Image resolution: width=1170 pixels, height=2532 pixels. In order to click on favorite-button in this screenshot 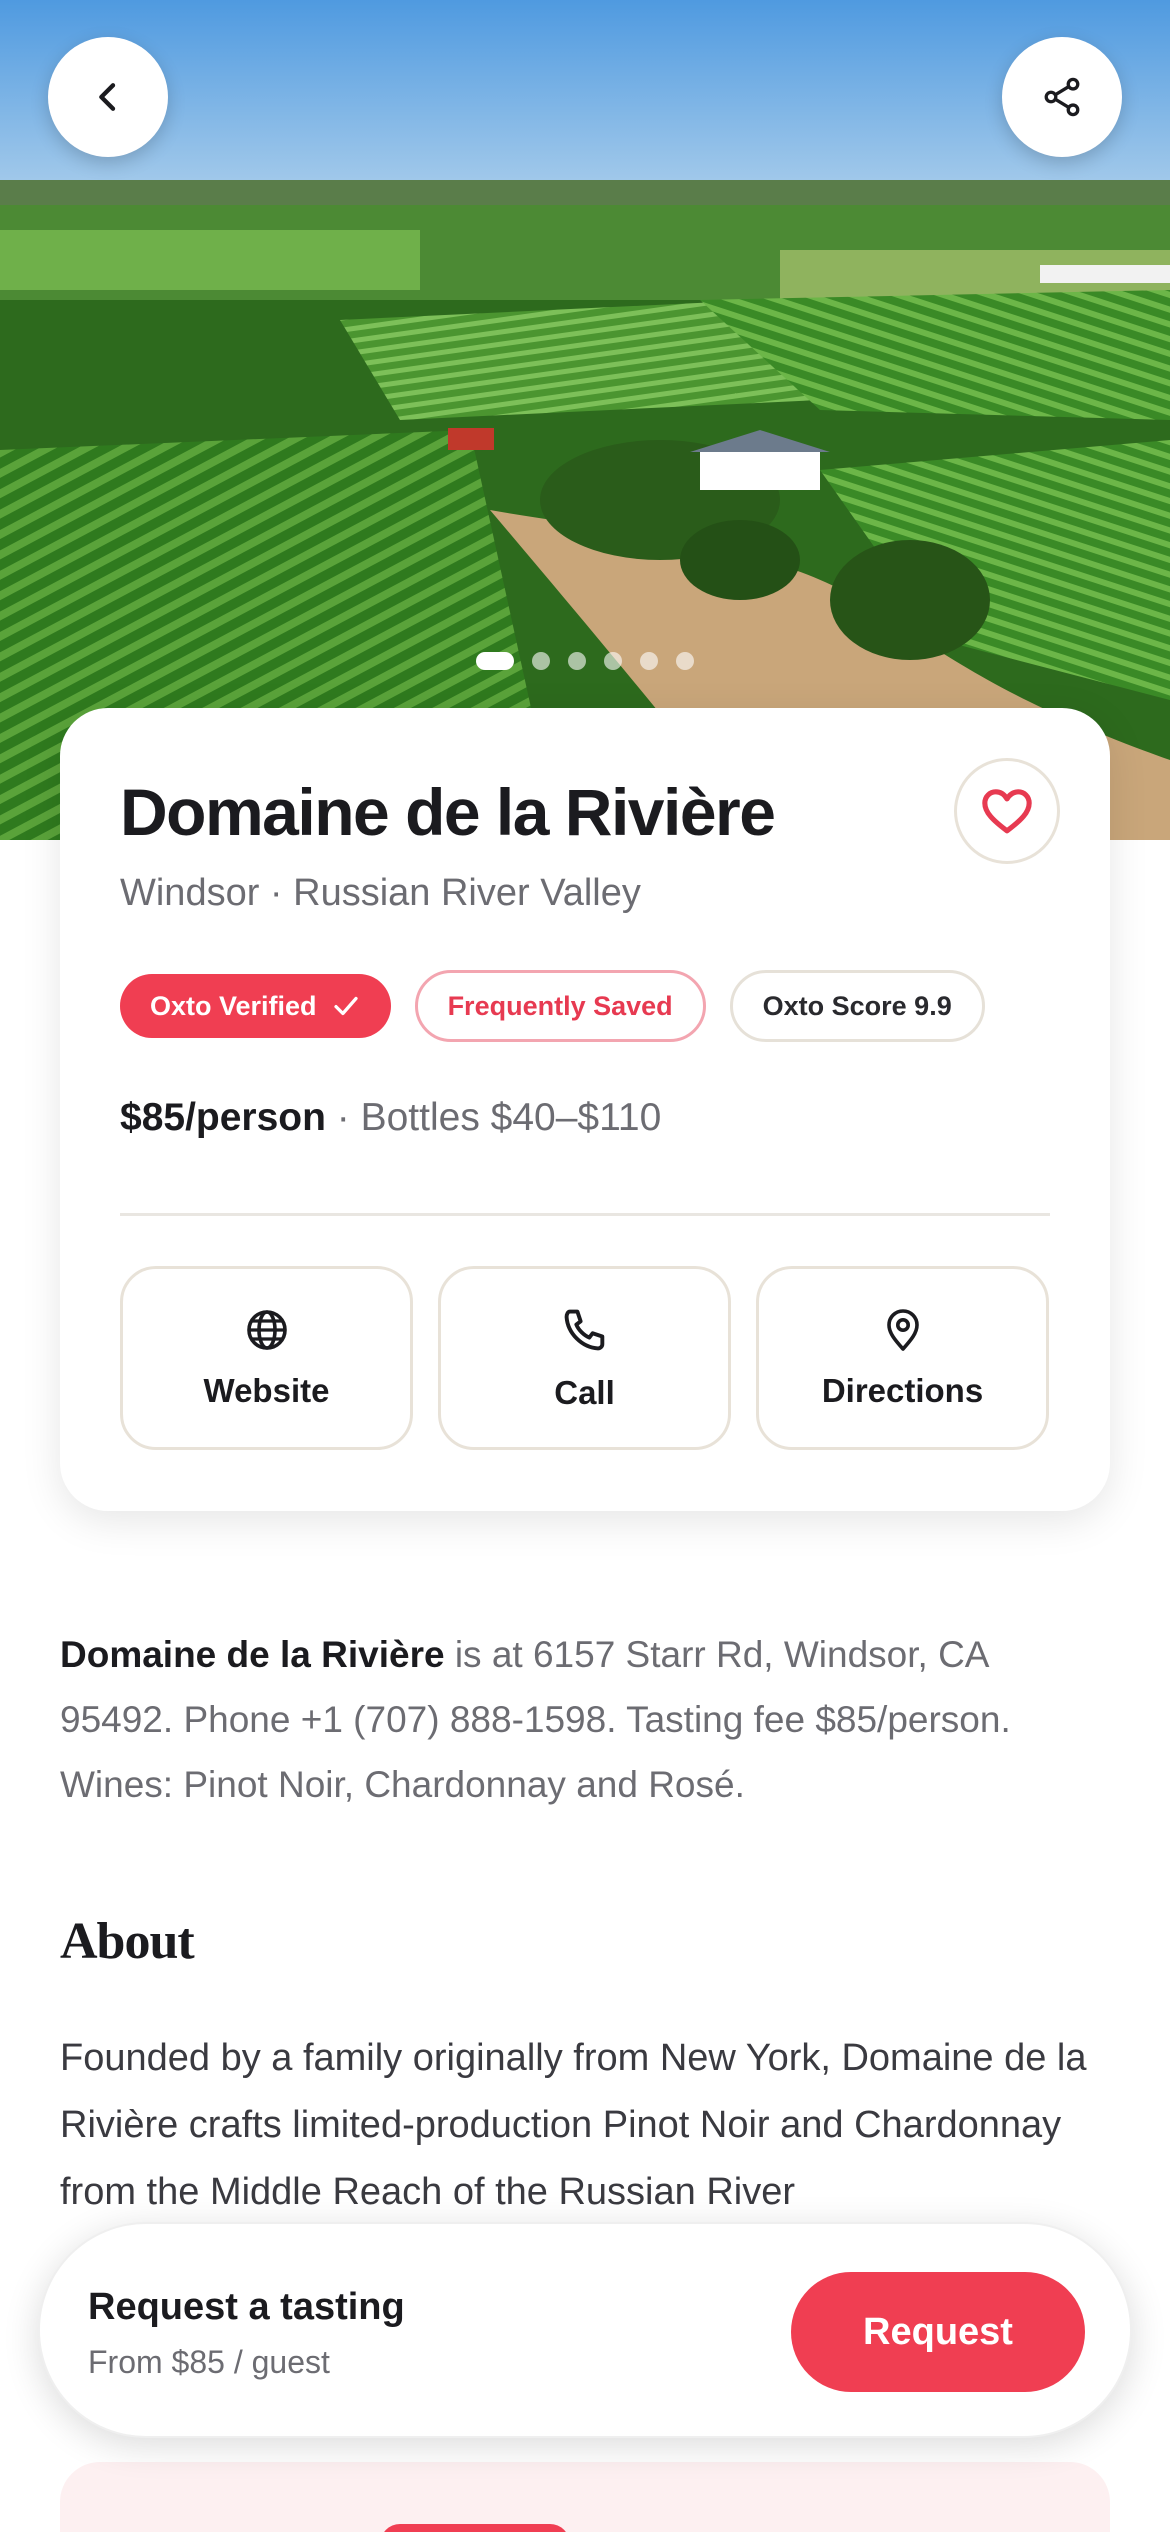, I will do `click(1007, 811)`.